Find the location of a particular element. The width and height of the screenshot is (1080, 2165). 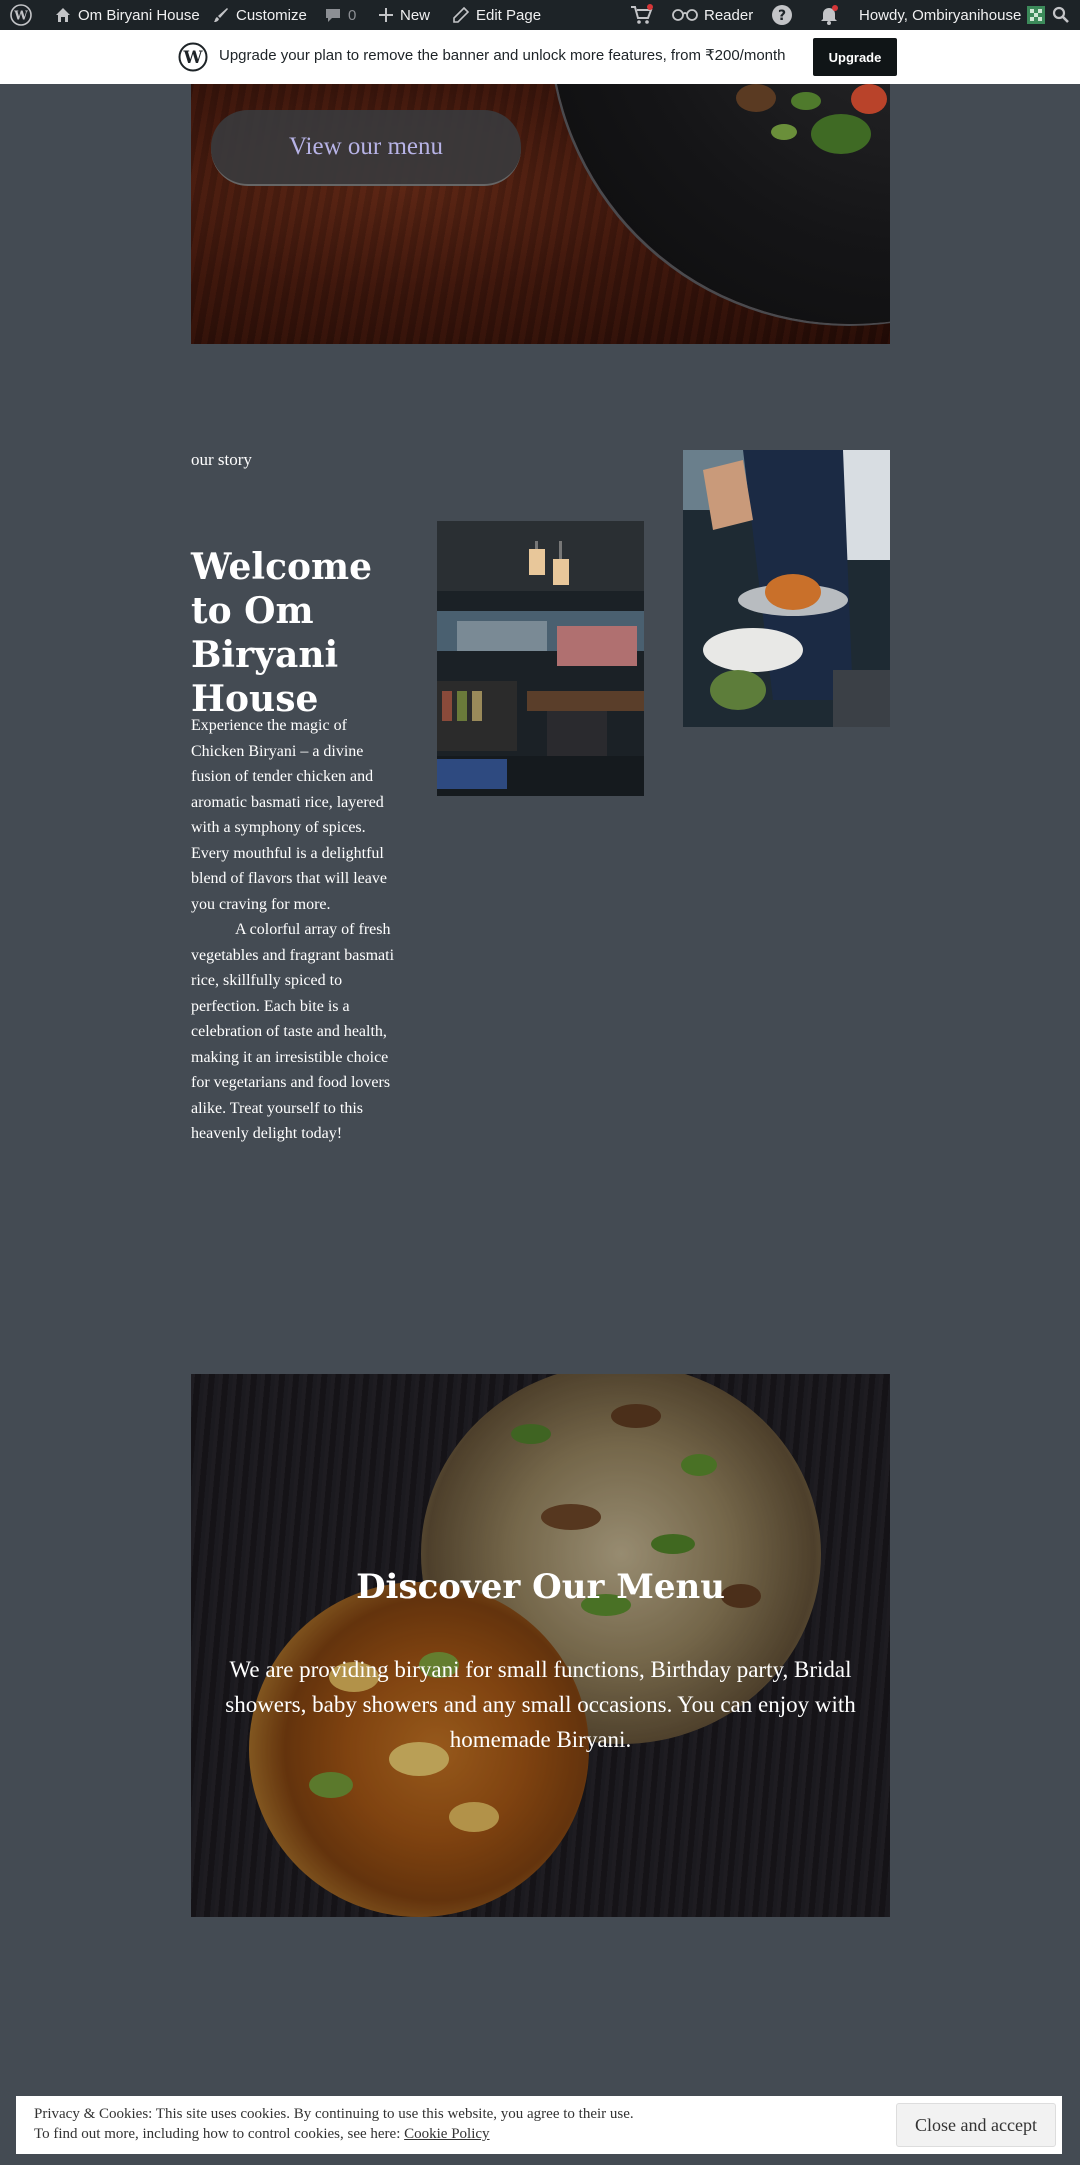

reader-link: Reader is located at coordinates (712, 15).